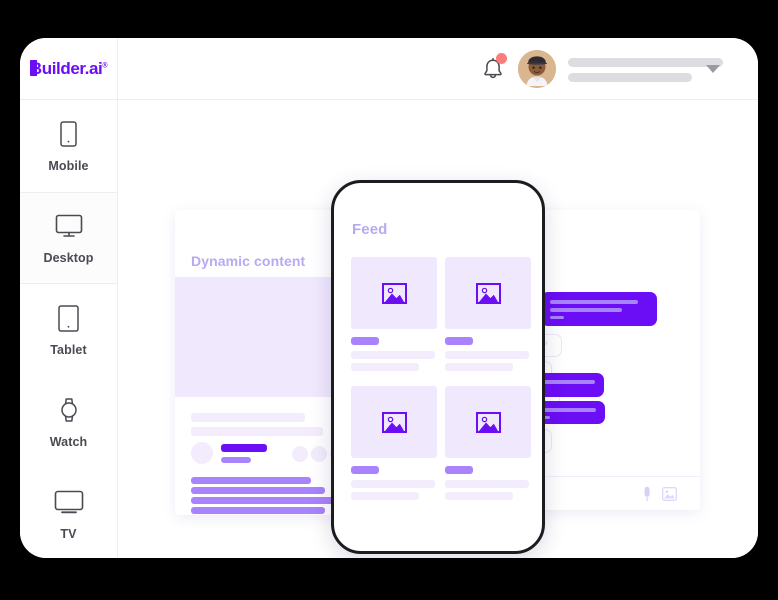 The width and height of the screenshot is (778, 600). What do you see at coordinates (370, 229) in the screenshot?
I see `feed-title: Feed` at bounding box center [370, 229].